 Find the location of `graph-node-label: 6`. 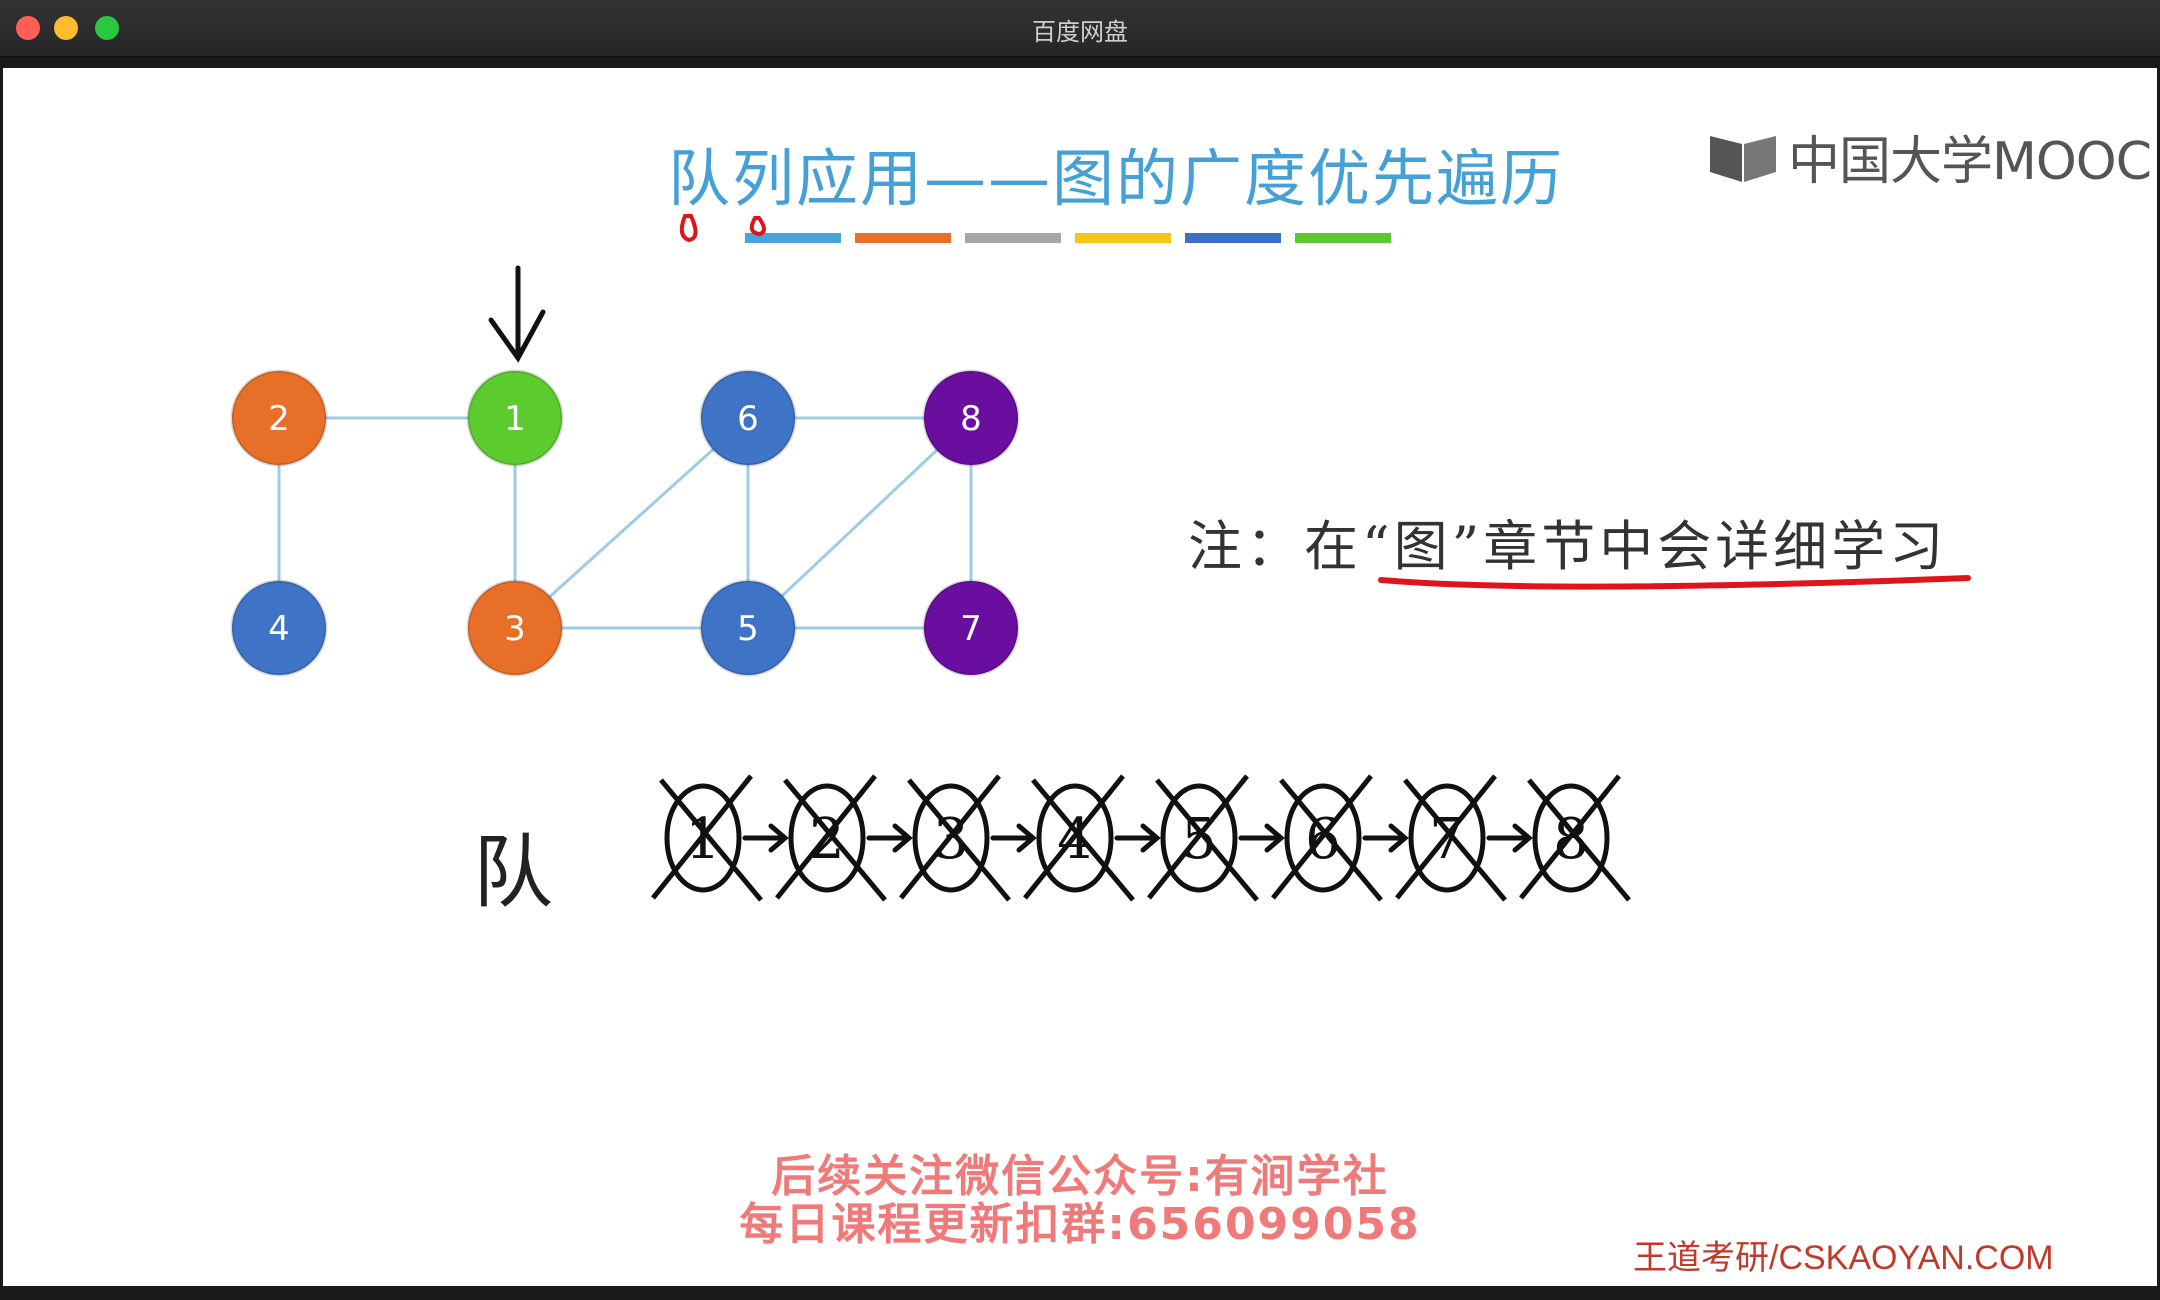

graph-node-label: 6 is located at coordinates (748, 419).